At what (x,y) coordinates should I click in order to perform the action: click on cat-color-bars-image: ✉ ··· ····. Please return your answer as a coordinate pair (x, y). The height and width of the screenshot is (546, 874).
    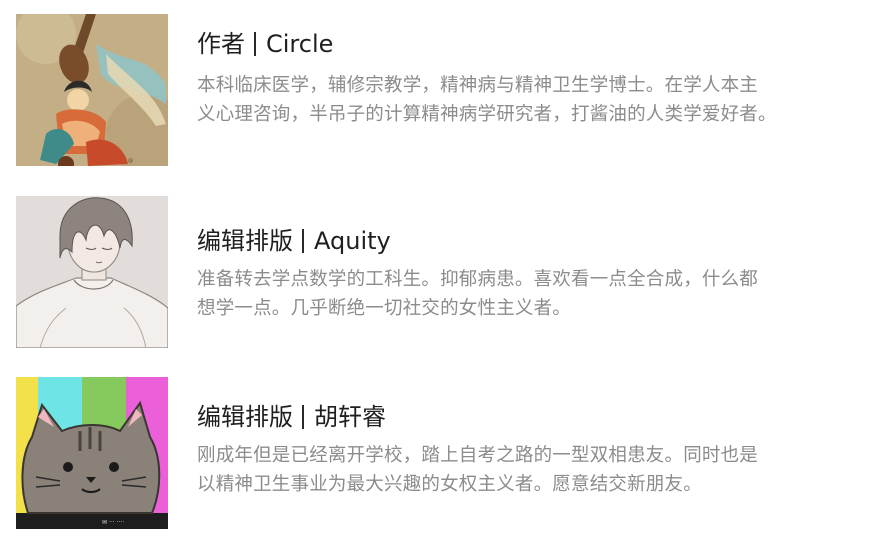
    Looking at the image, I should click on (92, 453).